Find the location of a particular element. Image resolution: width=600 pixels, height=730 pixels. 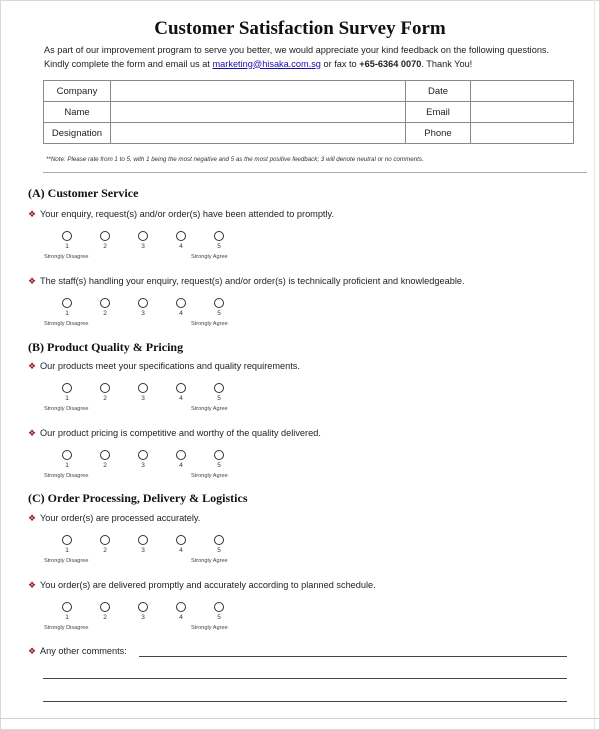

section-heading: (A) Customer Service is located at coordinates (83, 193).